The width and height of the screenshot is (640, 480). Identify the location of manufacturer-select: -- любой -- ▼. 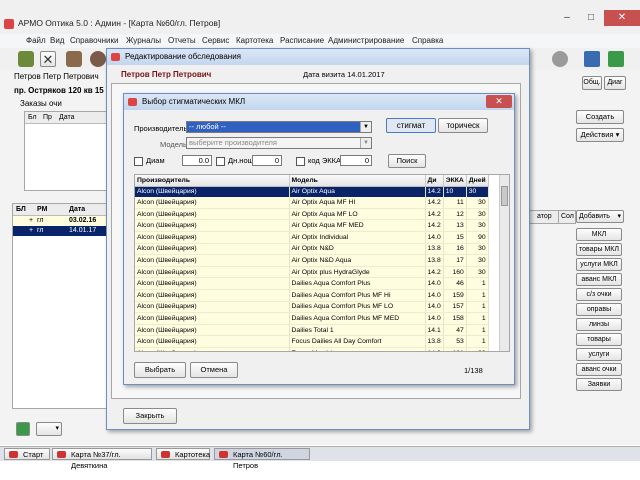
(279, 127).